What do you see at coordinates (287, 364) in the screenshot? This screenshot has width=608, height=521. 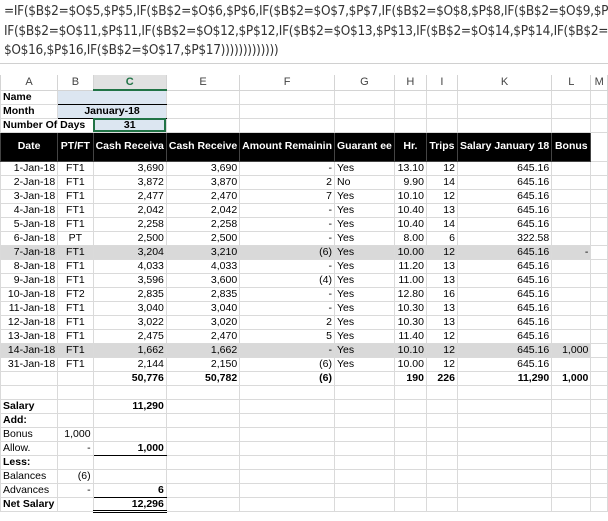 I see `data-cell: (6)` at bounding box center [287, 364].